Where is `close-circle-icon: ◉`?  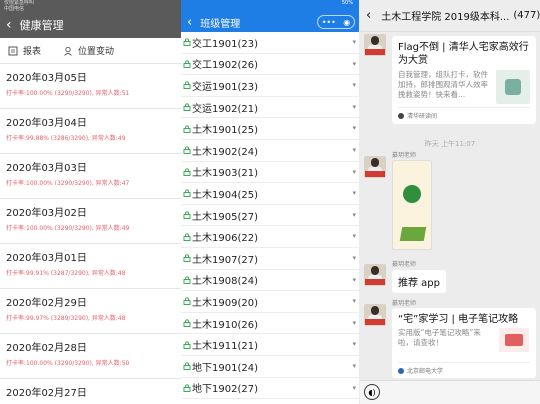 close-circle-icon: ◉ is located at coordinates (346, 22).